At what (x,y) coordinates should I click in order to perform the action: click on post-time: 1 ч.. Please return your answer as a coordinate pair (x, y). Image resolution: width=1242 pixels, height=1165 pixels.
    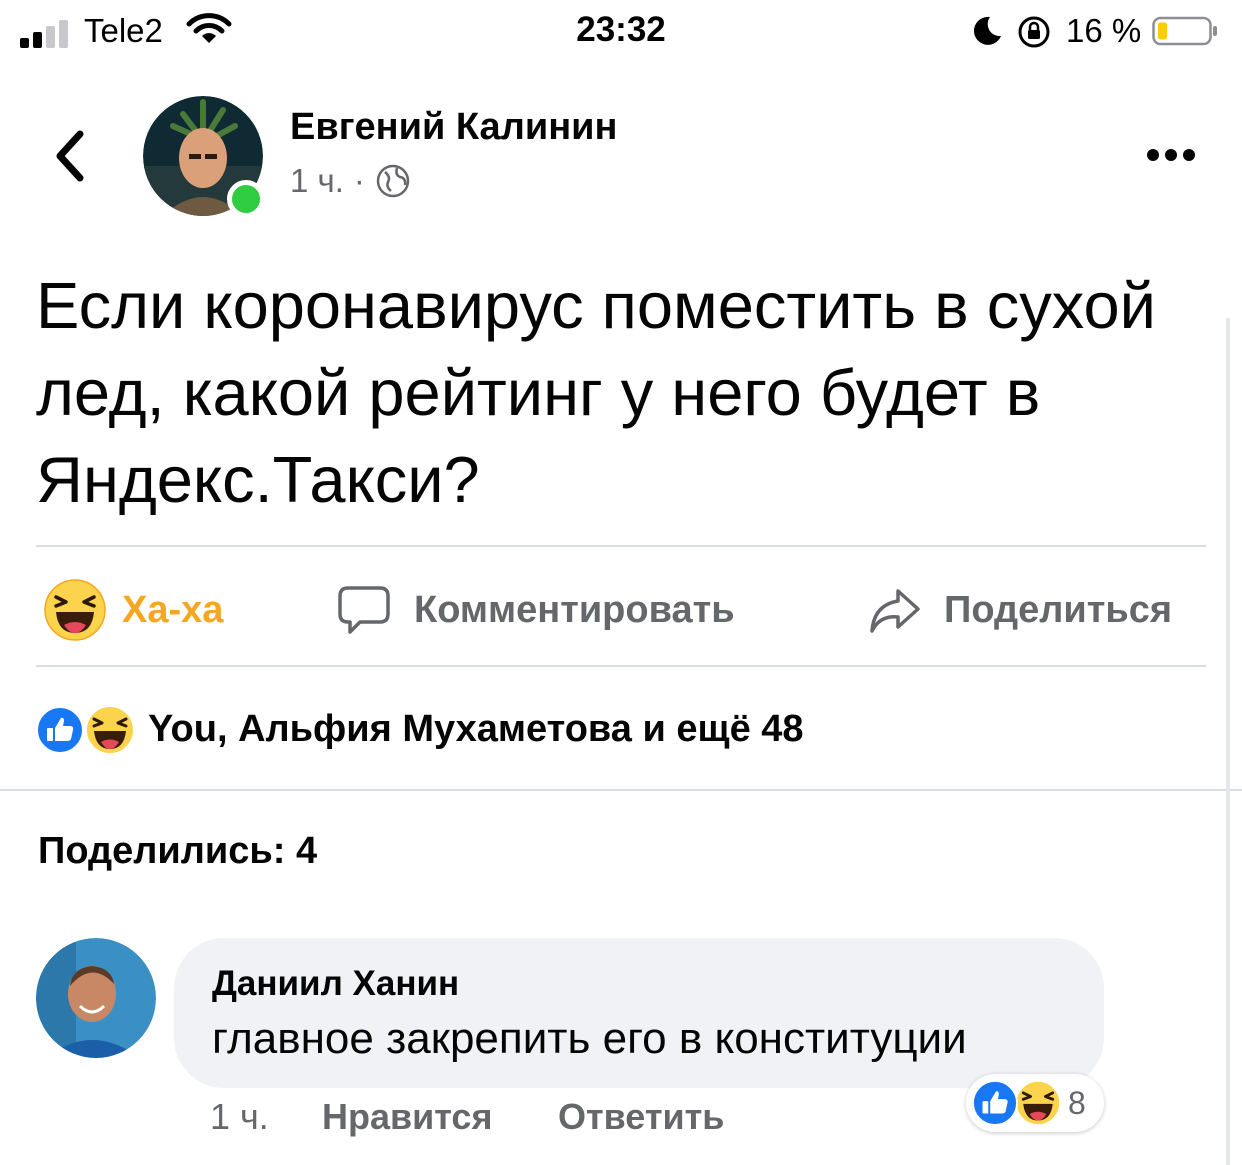
    Looking at the image, I should click on (317, 181).